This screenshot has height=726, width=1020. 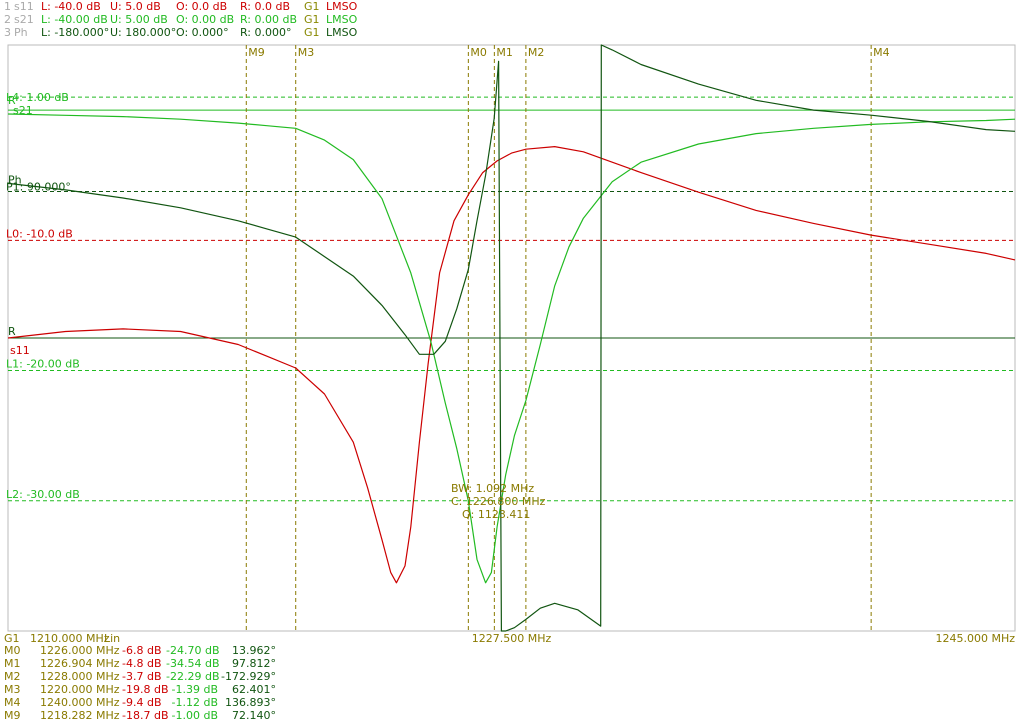 I want to click on axis-center: 1227.500 MHz, so click(x=512, y=638).